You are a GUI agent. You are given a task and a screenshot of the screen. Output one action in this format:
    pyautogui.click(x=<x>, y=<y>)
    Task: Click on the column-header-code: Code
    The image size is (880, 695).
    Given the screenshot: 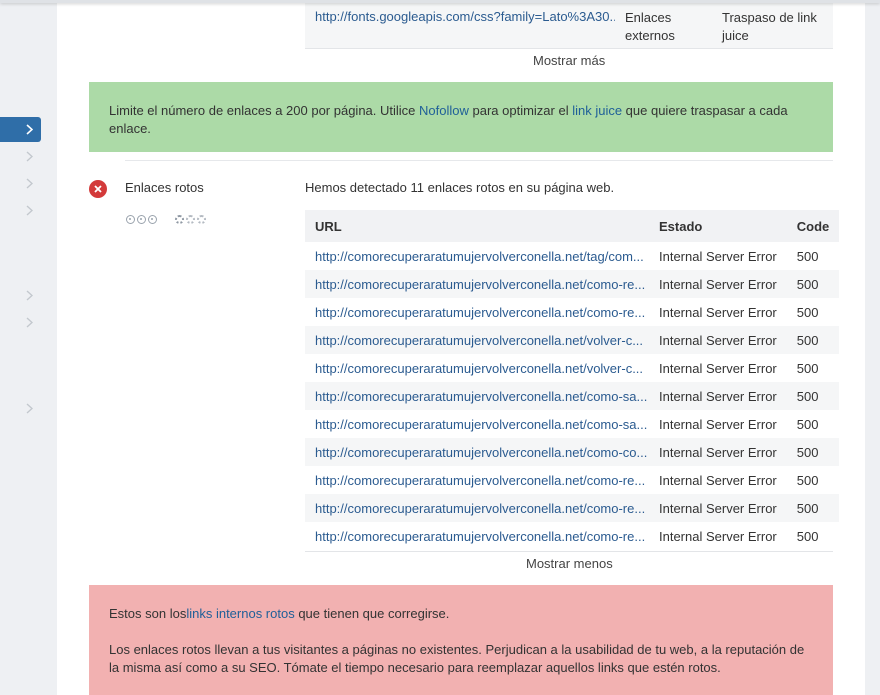 What is the action you would take?
    pyautogui.click(x=813, y=226)
    